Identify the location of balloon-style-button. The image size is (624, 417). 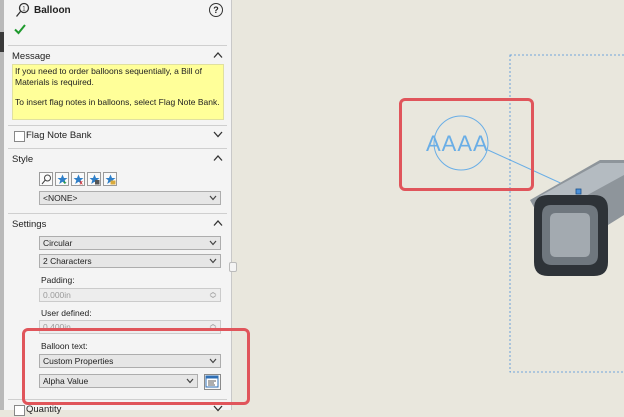
(46, 179).